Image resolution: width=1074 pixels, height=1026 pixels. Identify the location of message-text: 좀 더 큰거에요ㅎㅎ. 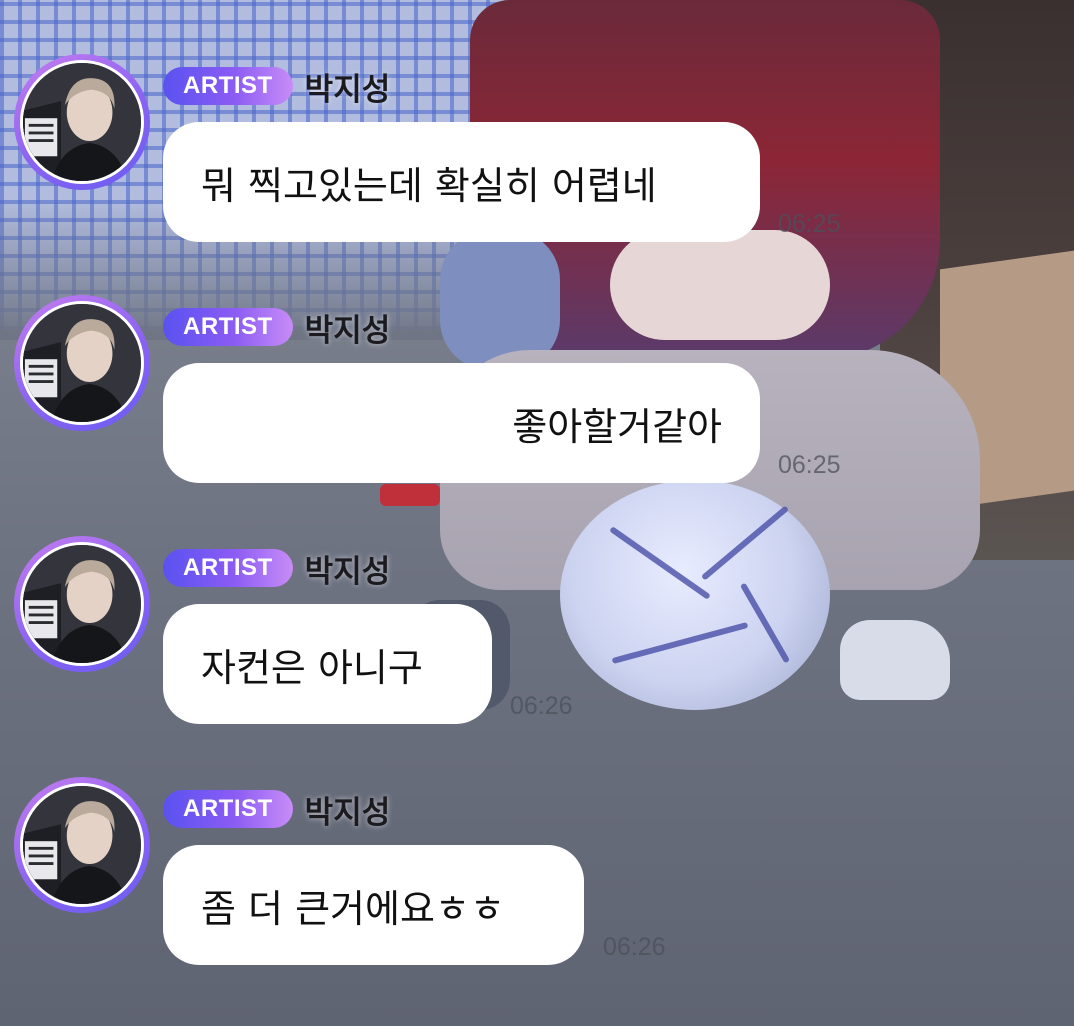
(353, 908).